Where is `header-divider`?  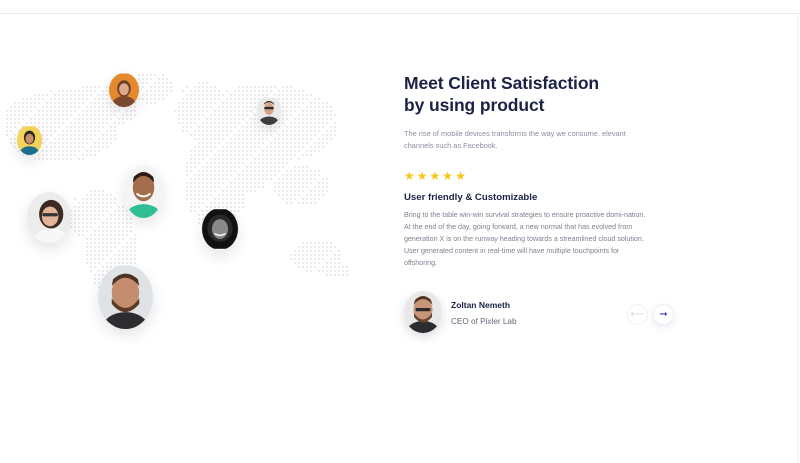 header-divider is located at coordinates (400, 13).